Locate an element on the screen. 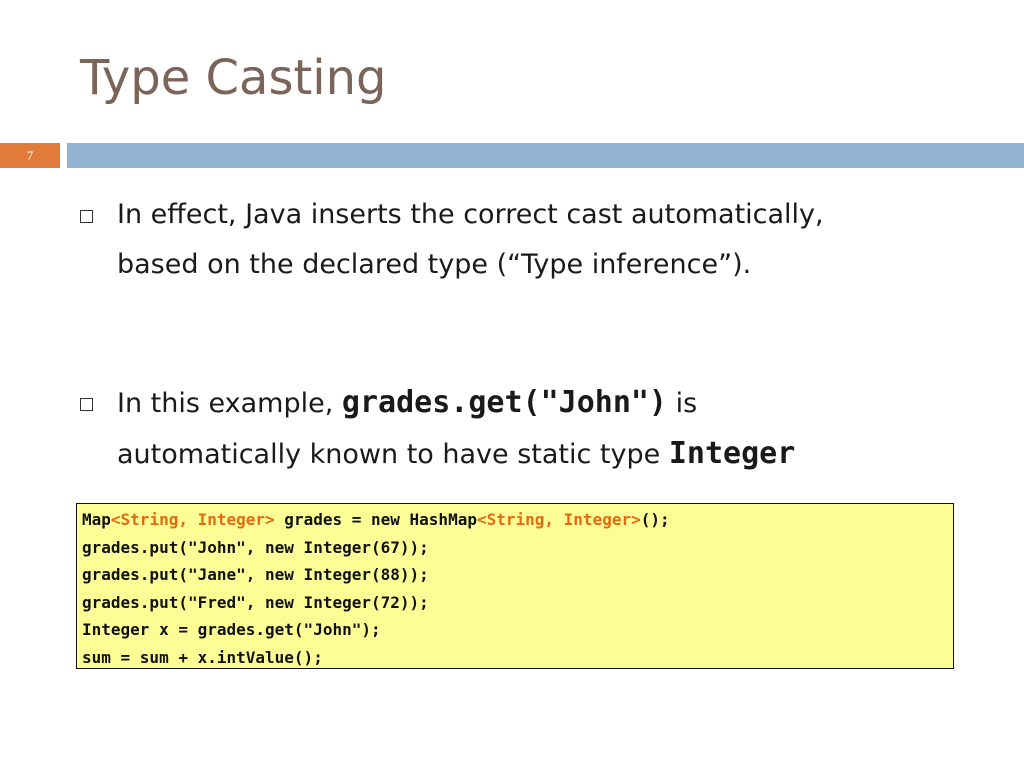 The height and width of the screenshot is (768, 1024). bullet-2-line-2-text: automatically known to have static type is located at coordinates (393, 454).